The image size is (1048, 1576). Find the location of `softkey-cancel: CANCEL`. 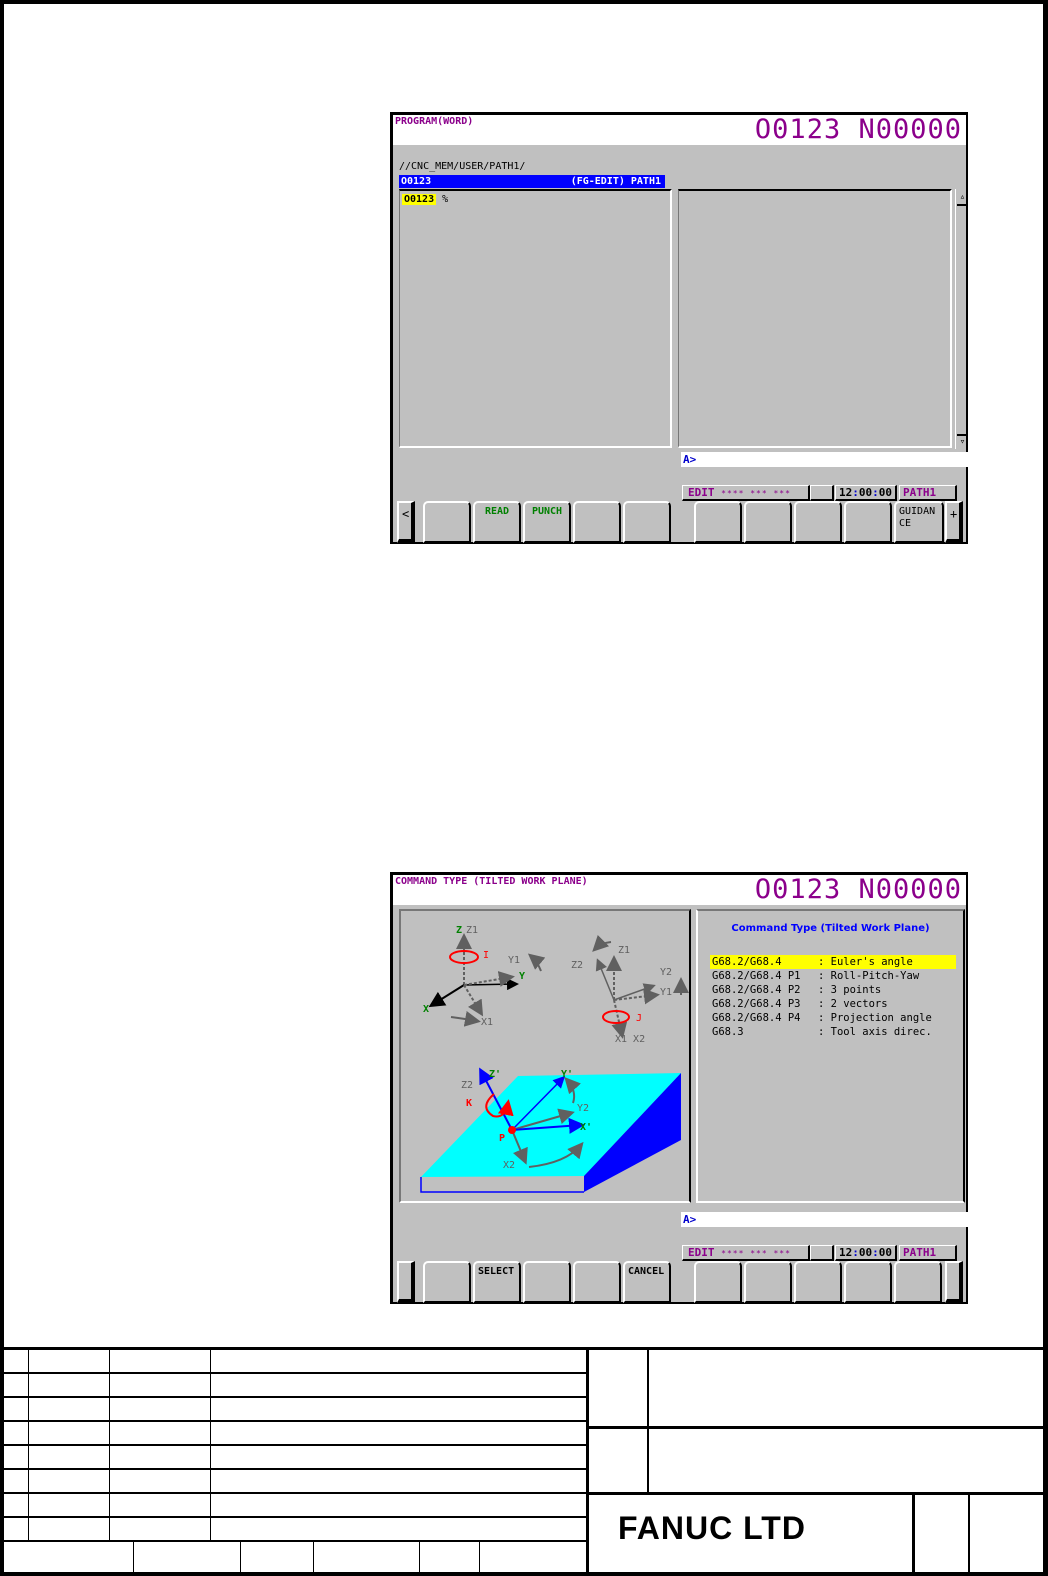

softkey-cancel: CANCEL is located at coordinates (647, 1282).